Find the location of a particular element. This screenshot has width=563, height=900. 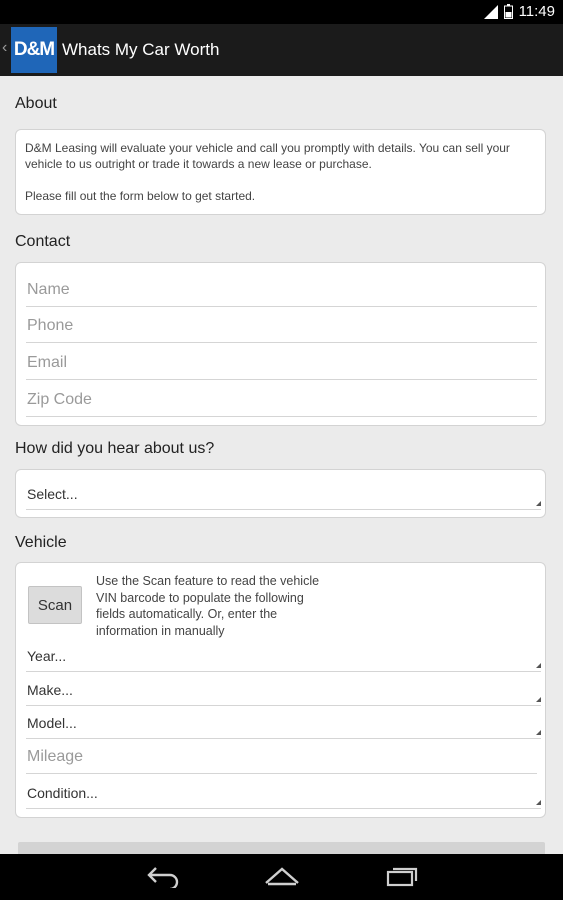

about-heading: About is located at coordinates (36, 103).